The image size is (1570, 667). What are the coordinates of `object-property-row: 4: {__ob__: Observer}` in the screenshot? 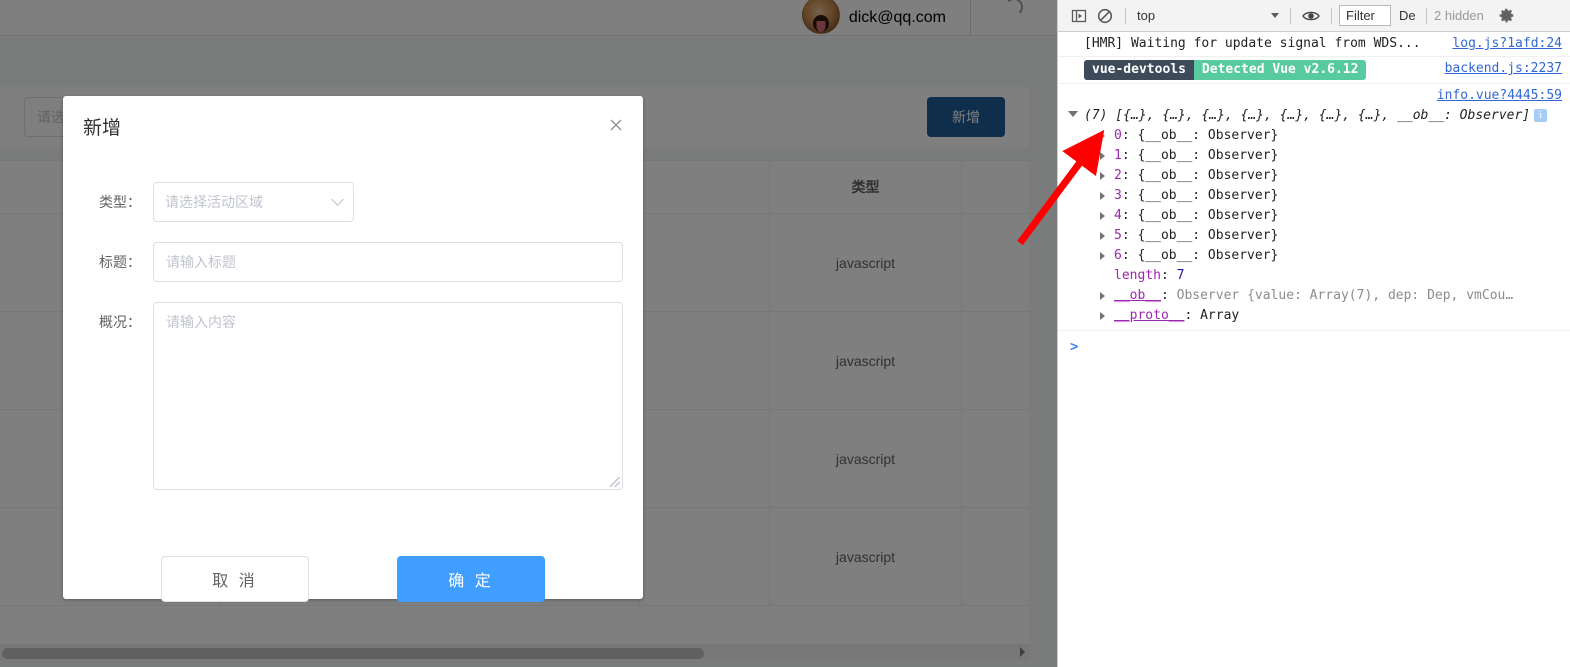 It's located at (1323, 216).